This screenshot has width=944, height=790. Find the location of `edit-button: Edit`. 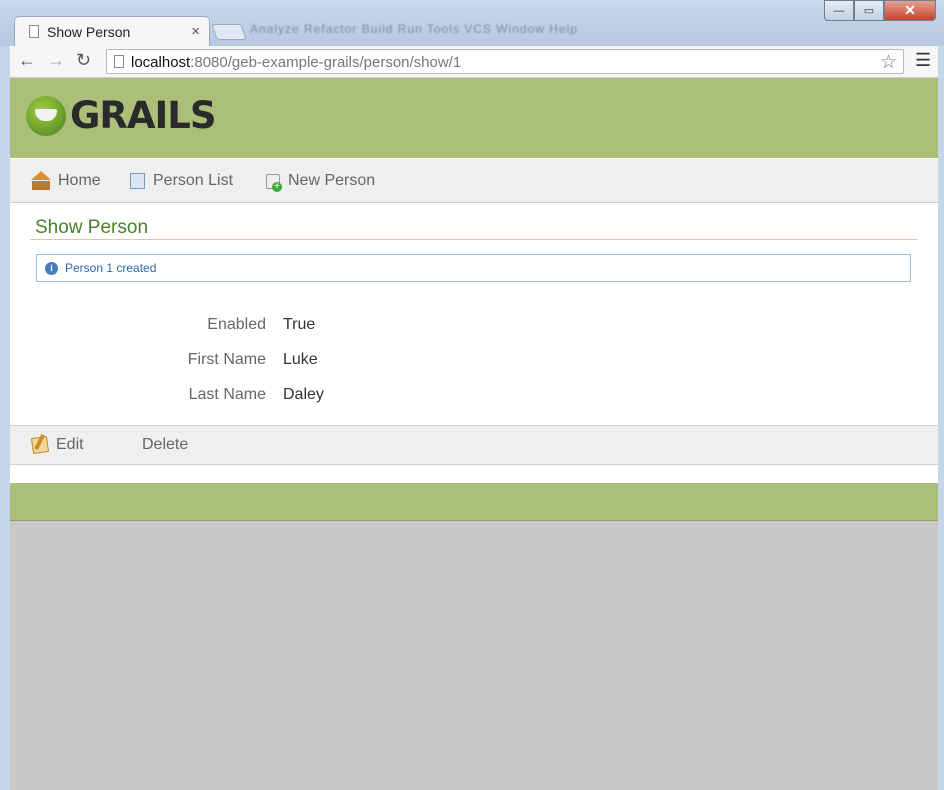

edit-button: Edit is located at coordinates (57, 445).